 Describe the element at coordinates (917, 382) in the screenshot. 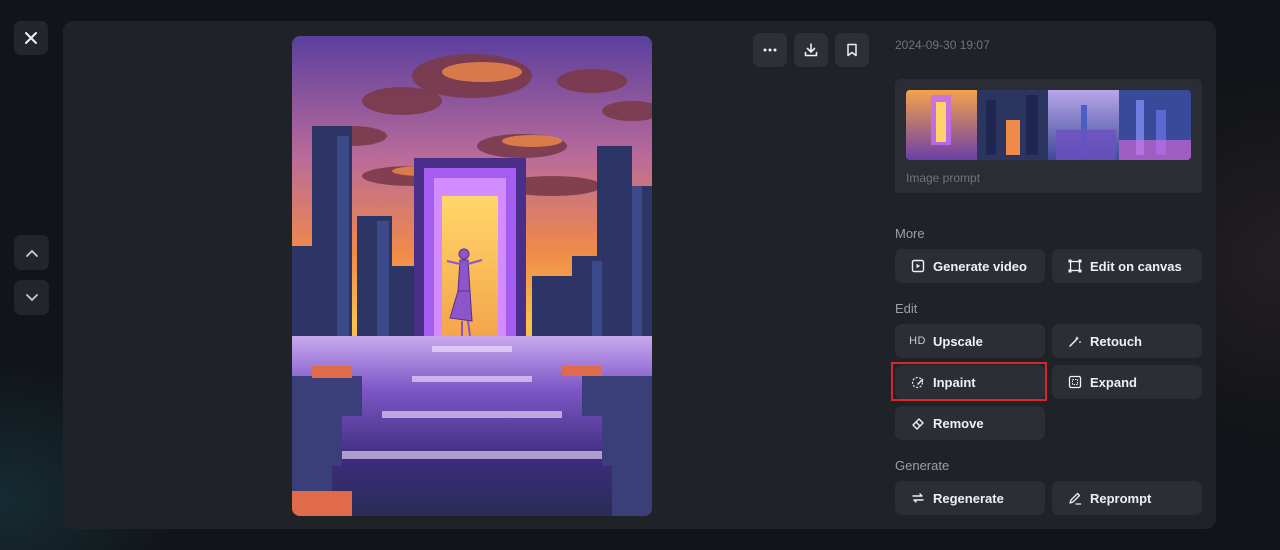

I see `inpaint-icon` at that location.